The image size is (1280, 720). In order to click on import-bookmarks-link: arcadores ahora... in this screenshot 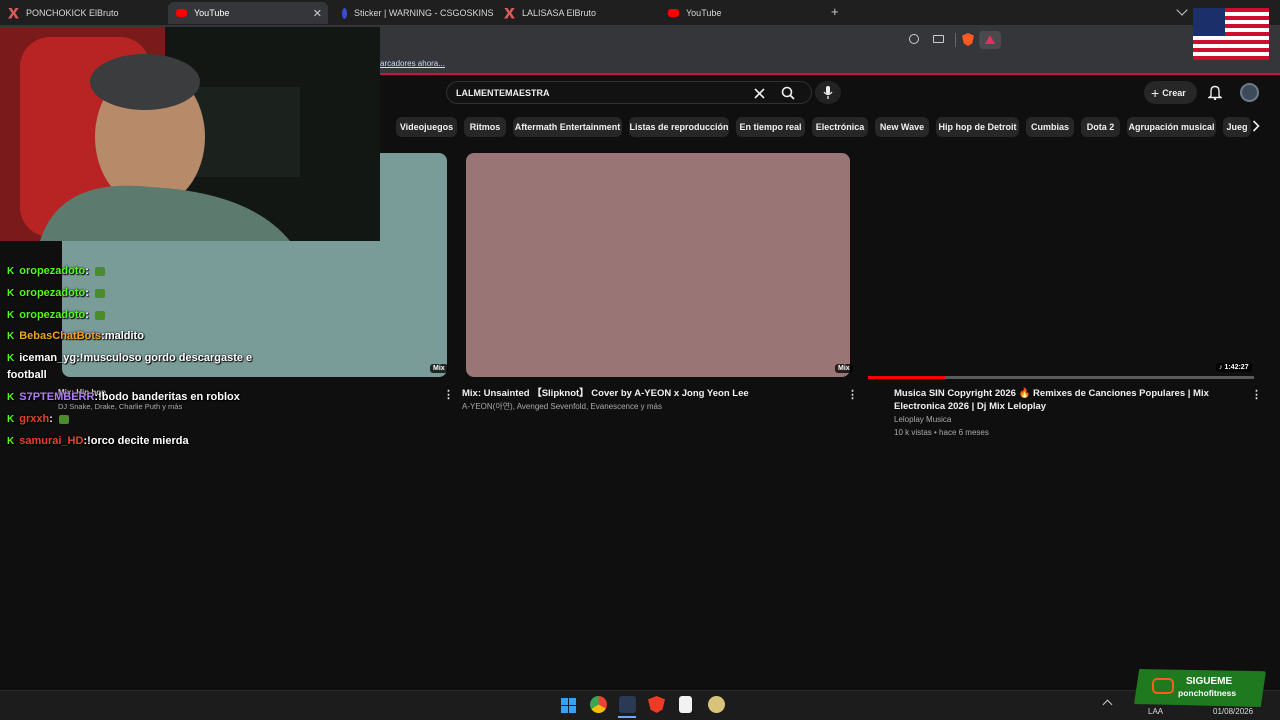, I will do `click(412, 63)`.